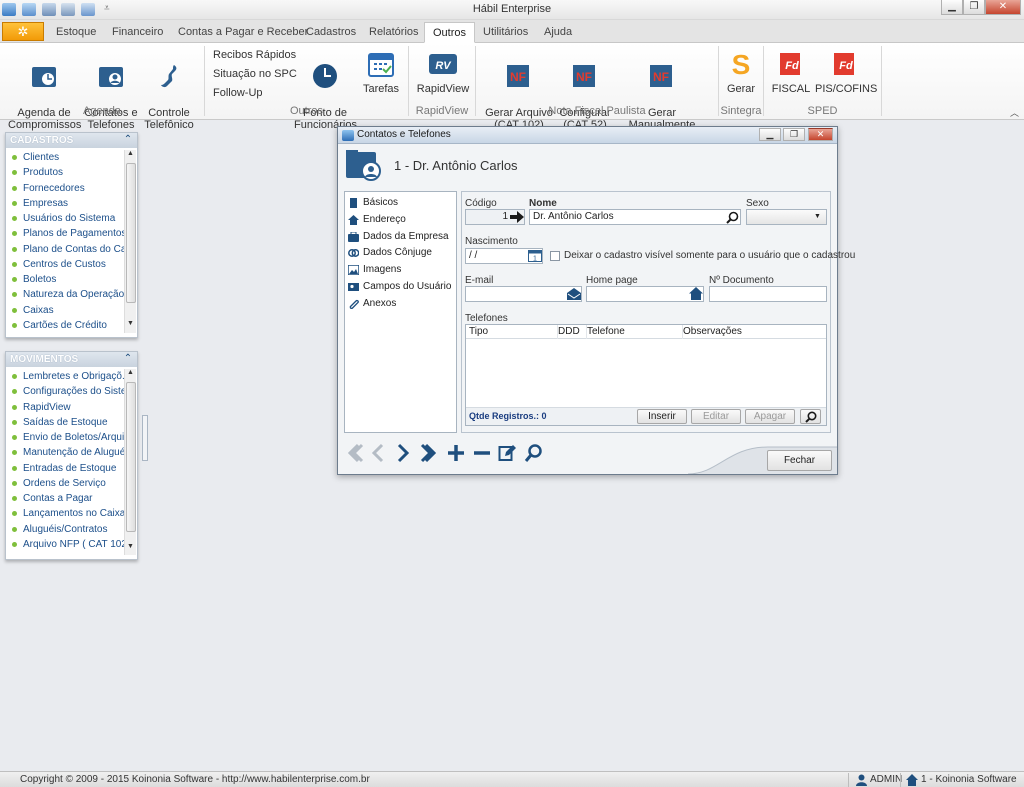 The image size is (1024, 787). Describe the element at coordinates (65, 513) in the screenshot. I see `movimentos-item: Lançamentos no Caixa` at that location.